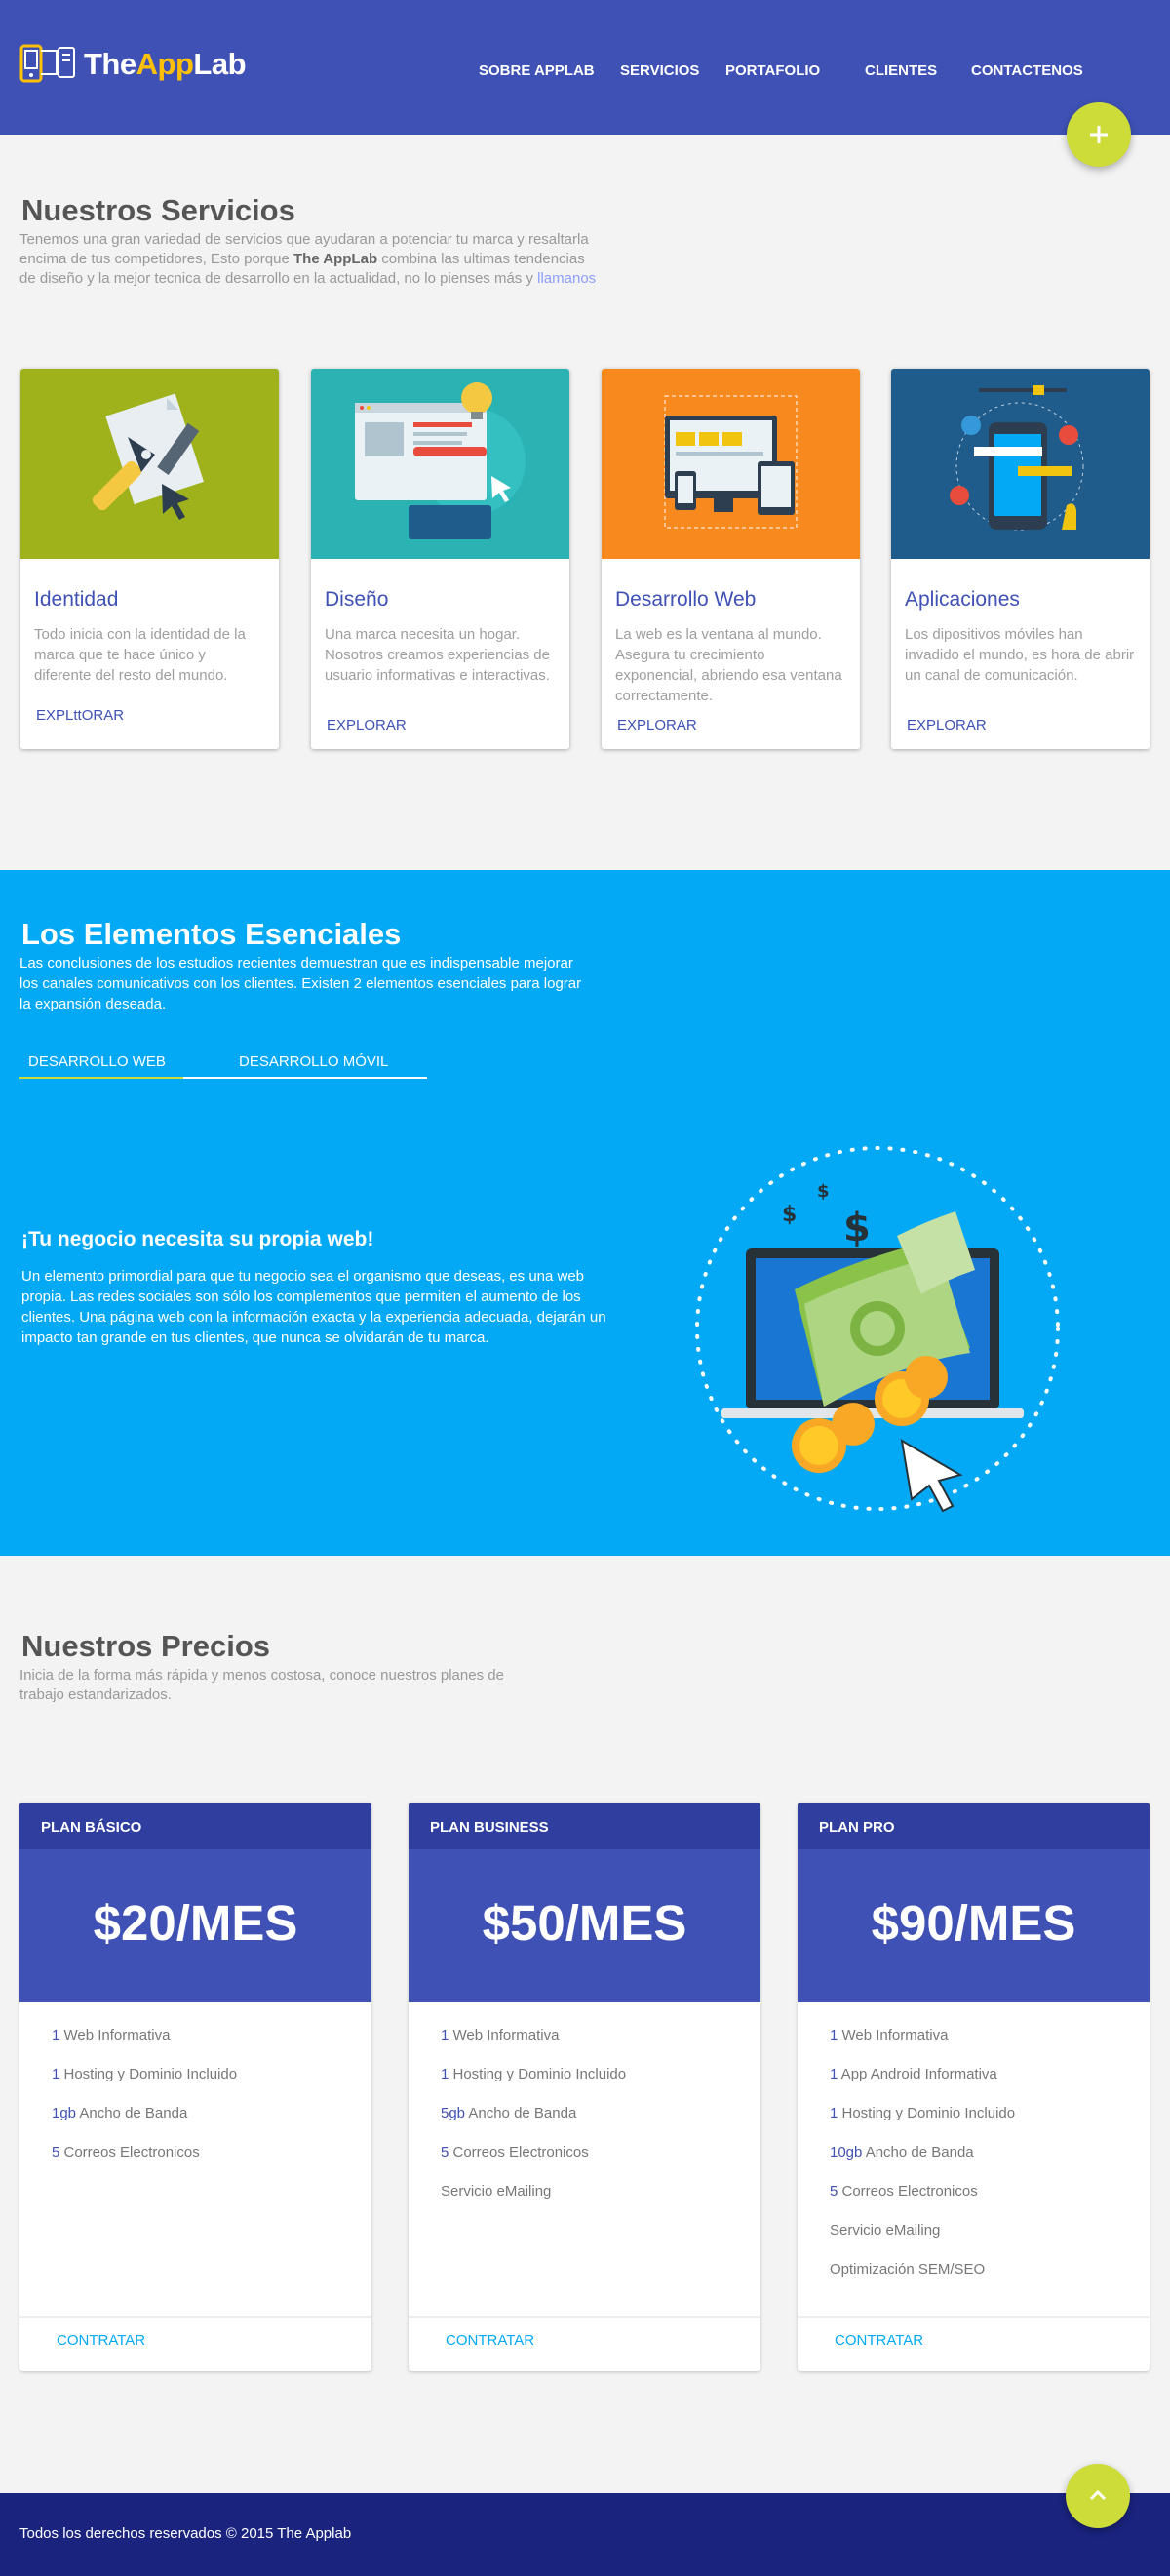  I want to click on feature-item: 1 App Android Informativa, so click(990, 2085).